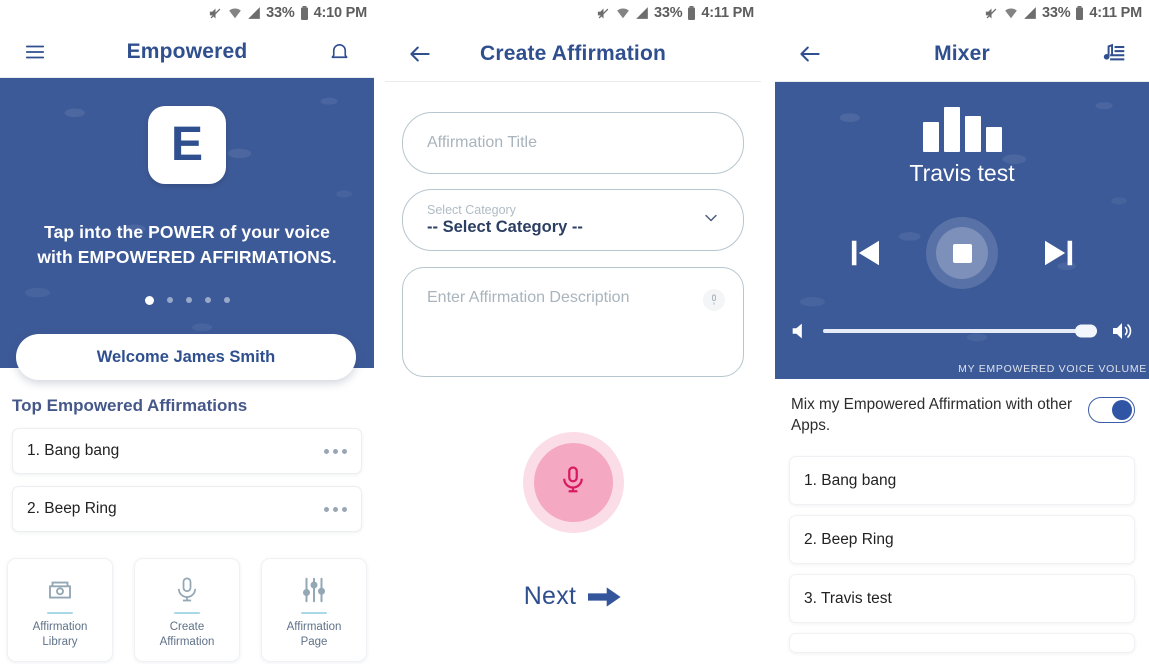 The height and width of the screenshot is (664, 1149). Describe the element at coordinates (550, 596) in the screenshot. I see `next-button-label: Next` at that location.